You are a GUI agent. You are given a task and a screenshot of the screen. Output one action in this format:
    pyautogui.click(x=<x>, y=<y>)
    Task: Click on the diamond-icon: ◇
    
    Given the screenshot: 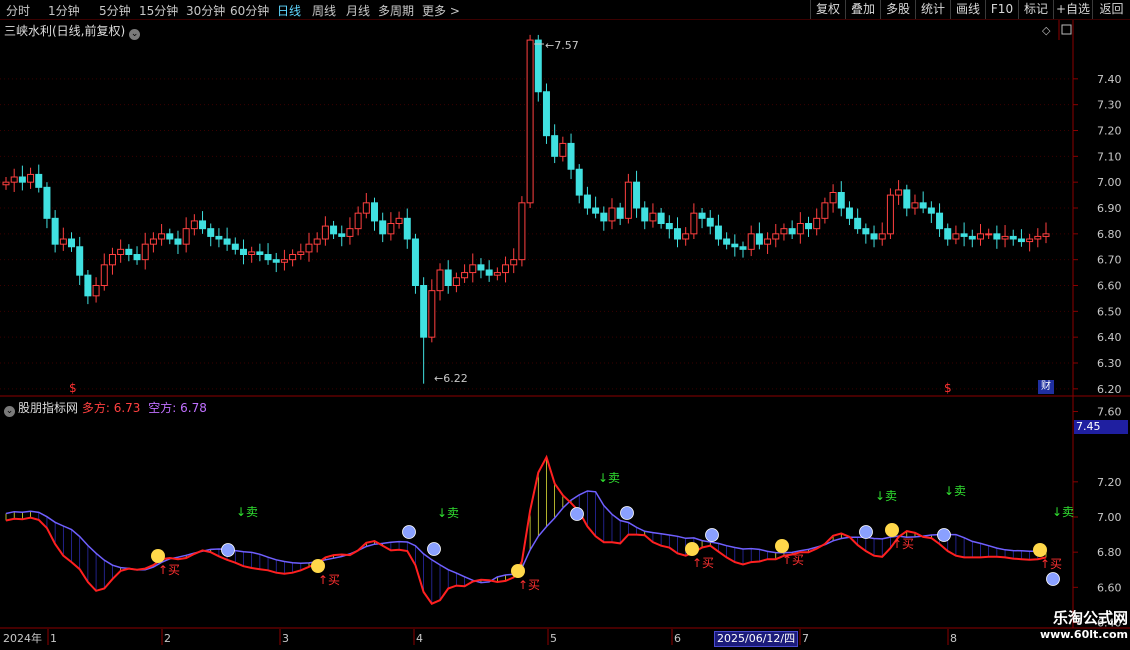 What is the action you would take?
    pyautogui.click(x=1046, y=30)
    